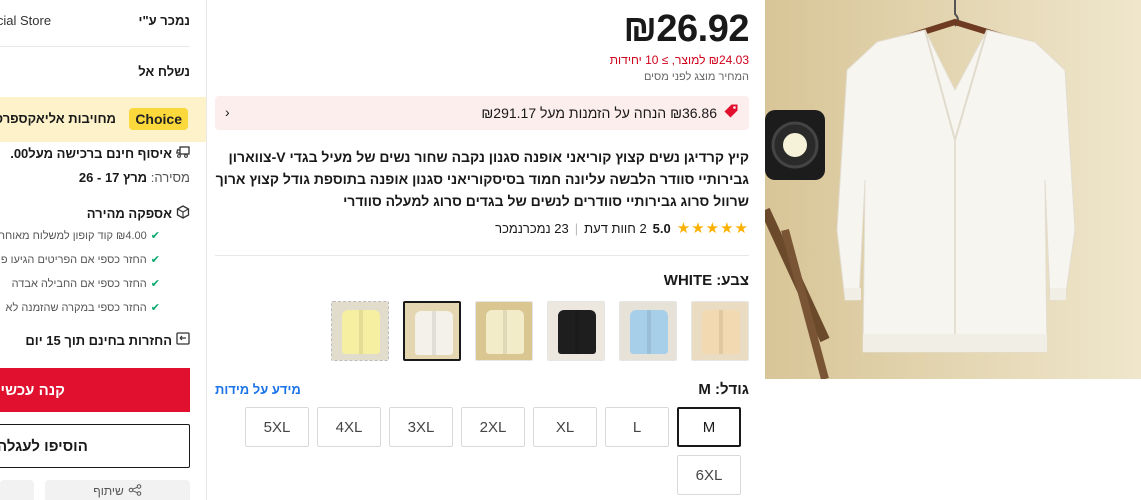 This screenshot has width=1141, height=500. Describe the element at coordinates (95, 390) in the screenshot. I see `buy-now-button: קנה עכשיו` at that location.